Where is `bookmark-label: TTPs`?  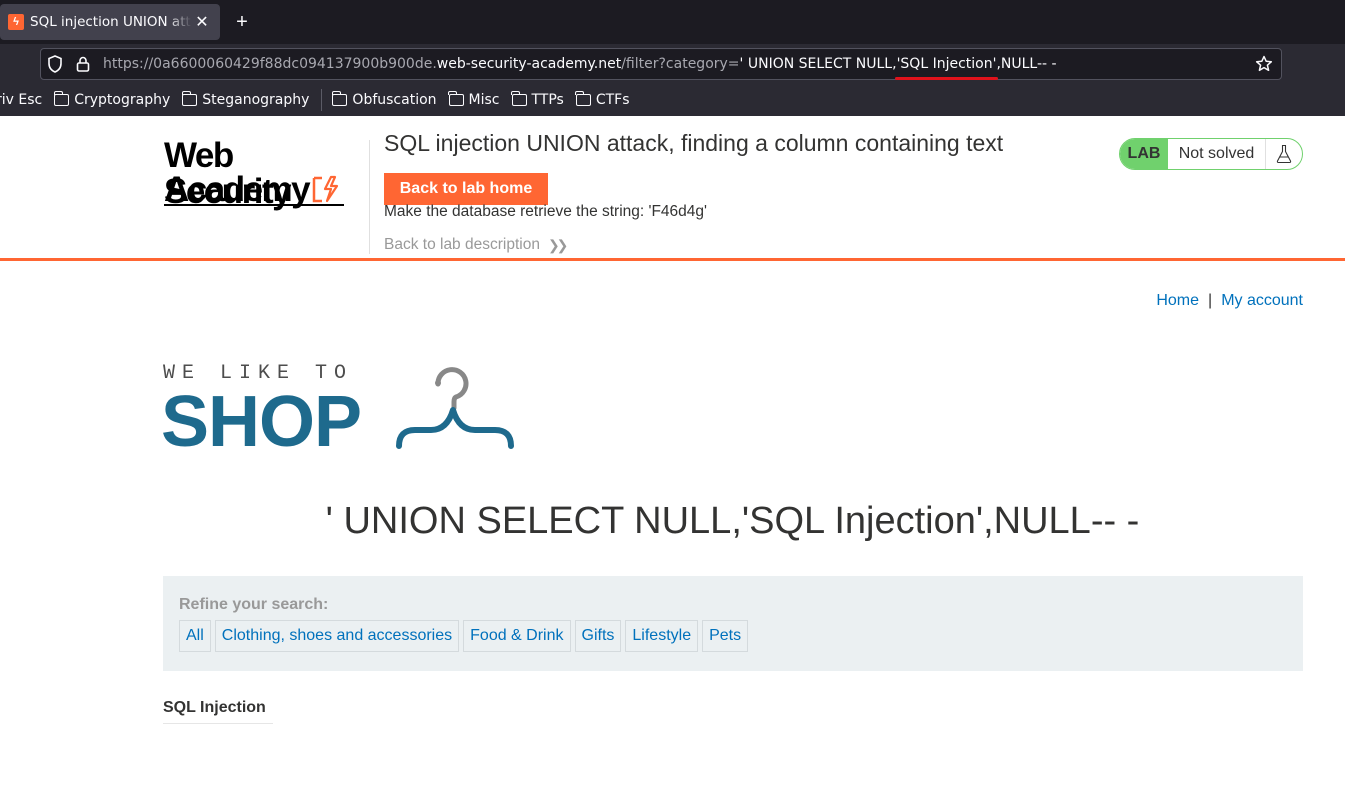 bookmark-label: TTPs is located at coordinates (547, 100).